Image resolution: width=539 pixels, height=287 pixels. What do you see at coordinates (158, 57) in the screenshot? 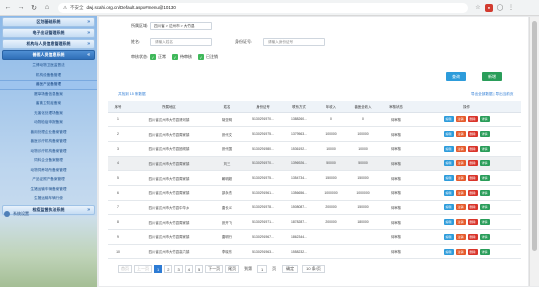
I see `status-normal-checkbox: ✓ 正常` at bounding box center [158, 57].